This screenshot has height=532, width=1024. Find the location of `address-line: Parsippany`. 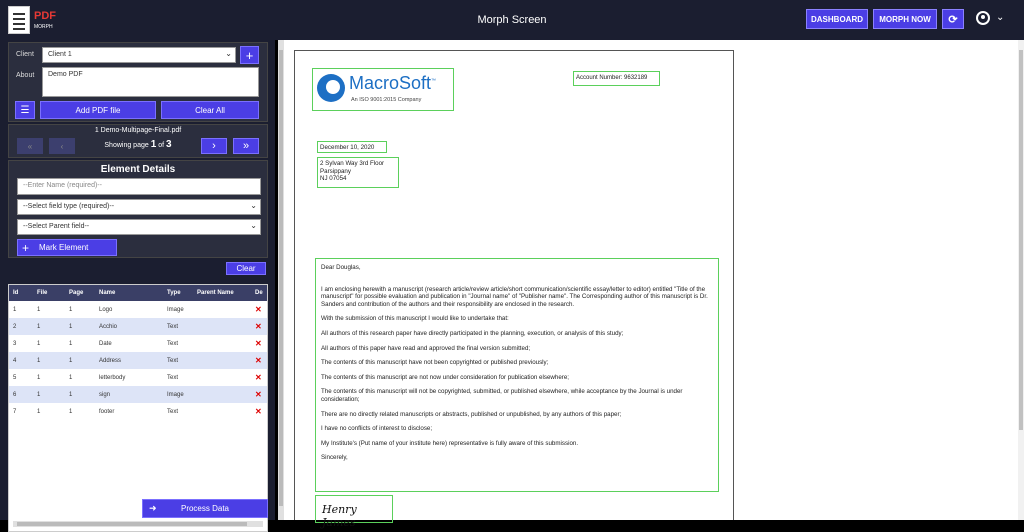

address-line: Parsippany is located at coordinates (335, 171).